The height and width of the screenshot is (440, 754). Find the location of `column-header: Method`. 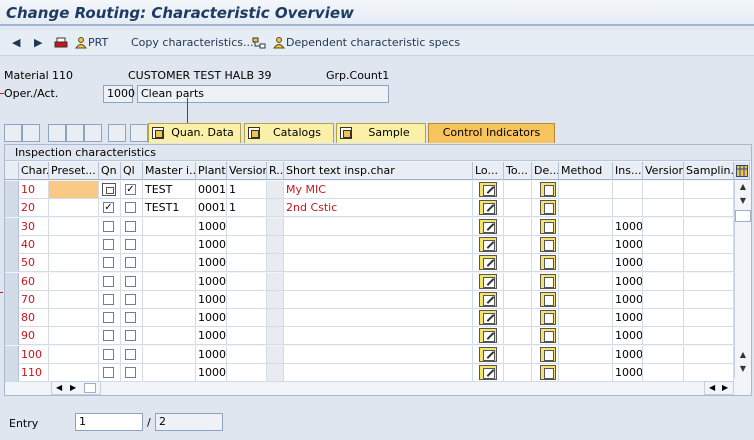

column-header: Method is located at coordinates (586, 171).